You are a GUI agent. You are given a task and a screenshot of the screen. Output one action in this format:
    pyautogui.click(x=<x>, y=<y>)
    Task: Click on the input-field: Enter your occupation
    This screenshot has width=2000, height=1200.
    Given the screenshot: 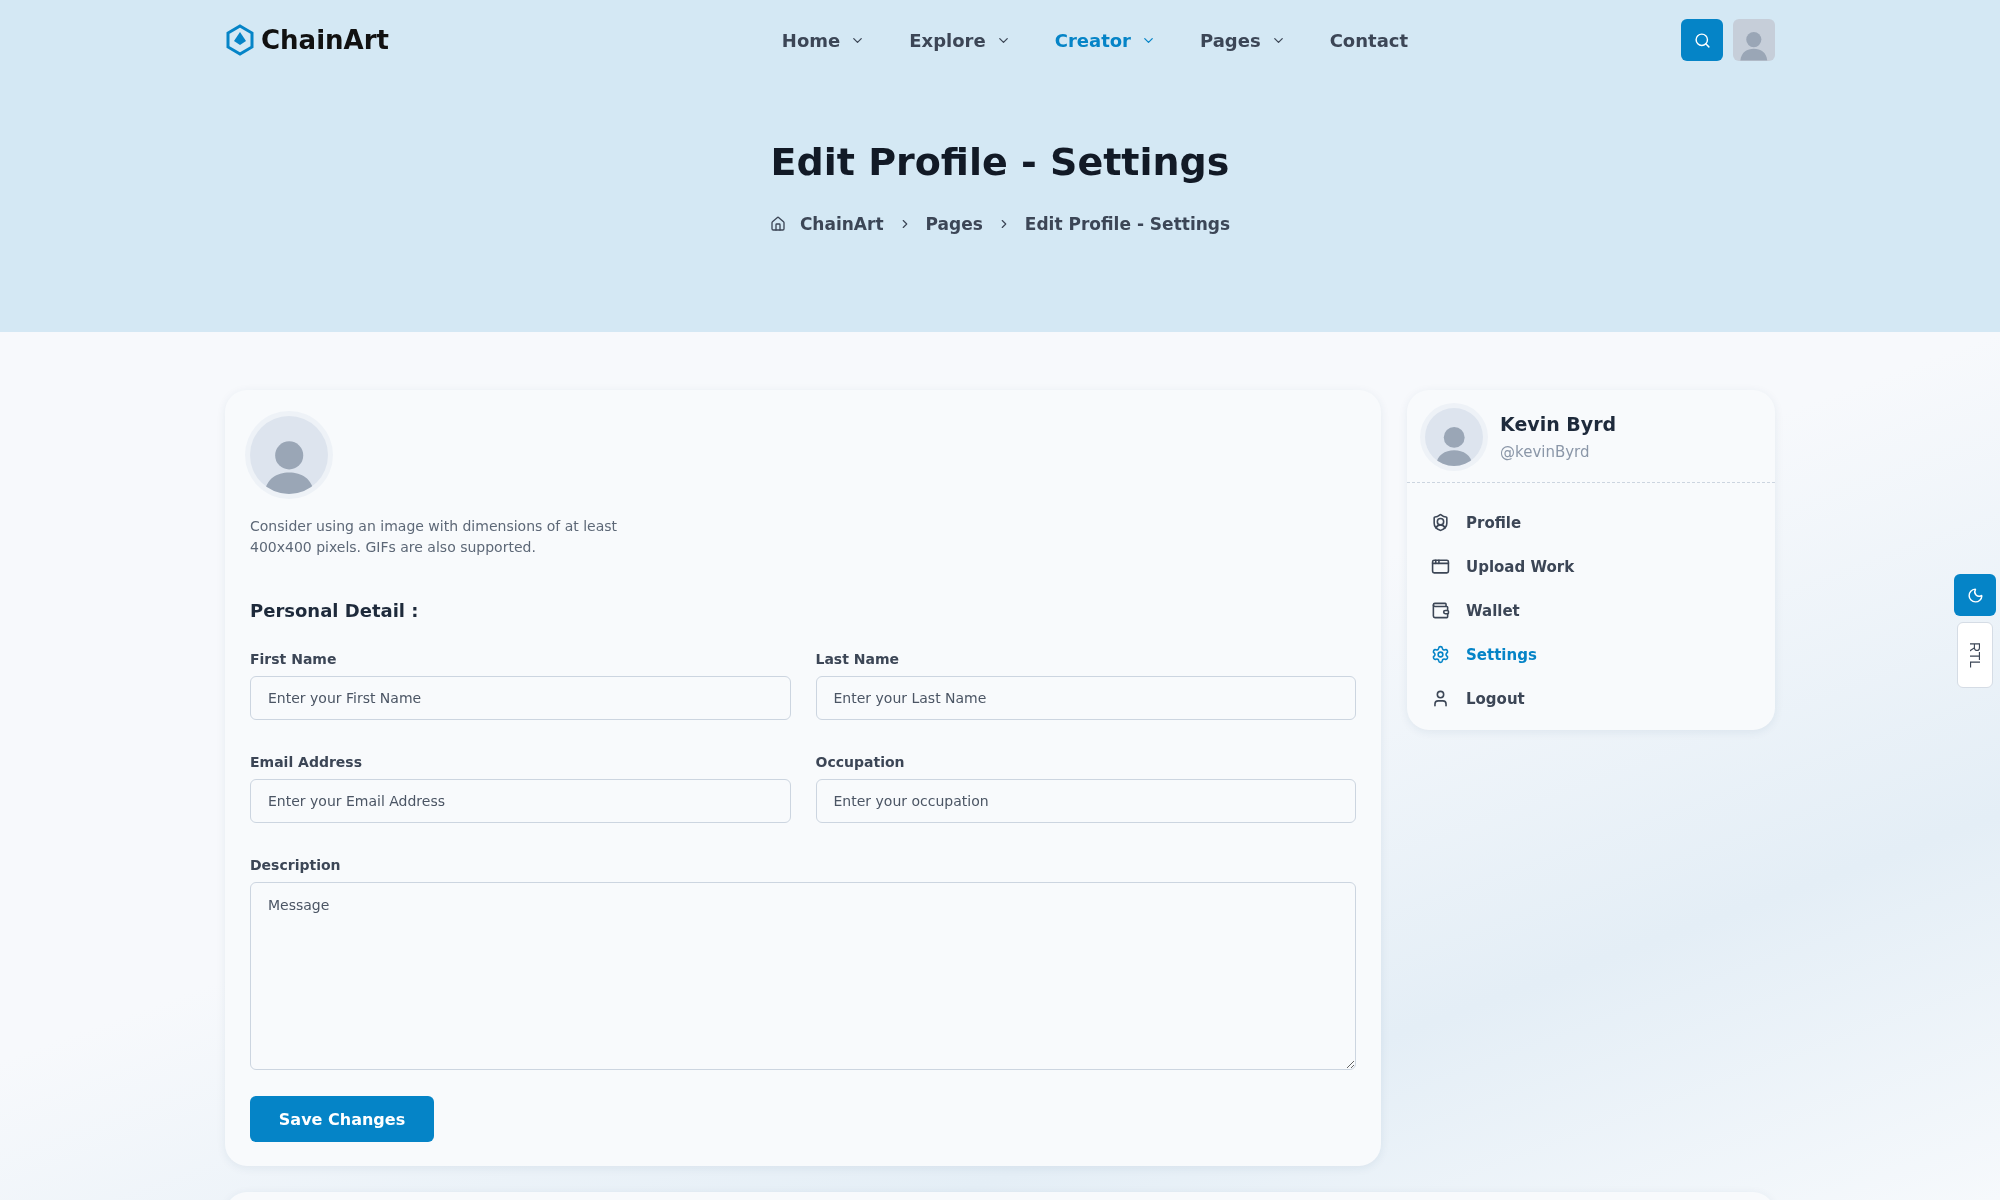 What is the action you would take?
    pyautogui.click(x=1085, y=801)
    